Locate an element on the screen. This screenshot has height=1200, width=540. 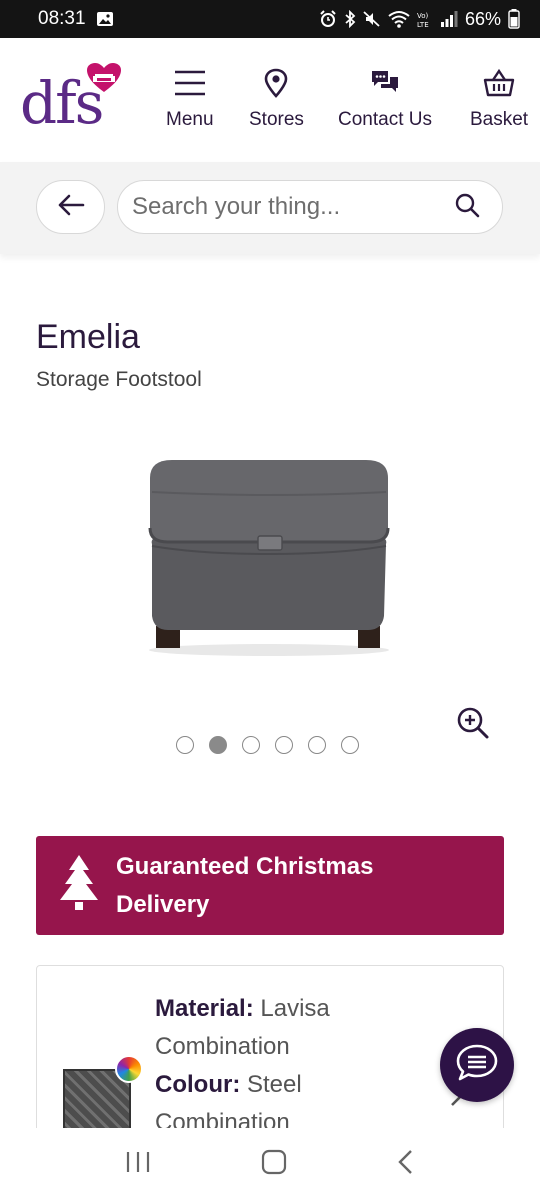
search-icon is located at coordinates (467, 207).